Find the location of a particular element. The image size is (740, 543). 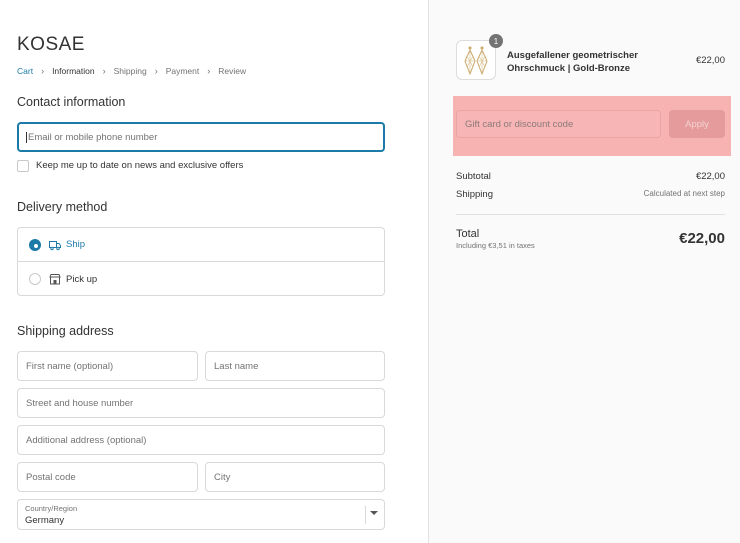

shipping-label: Shipping is located at coordinates (474, 194).